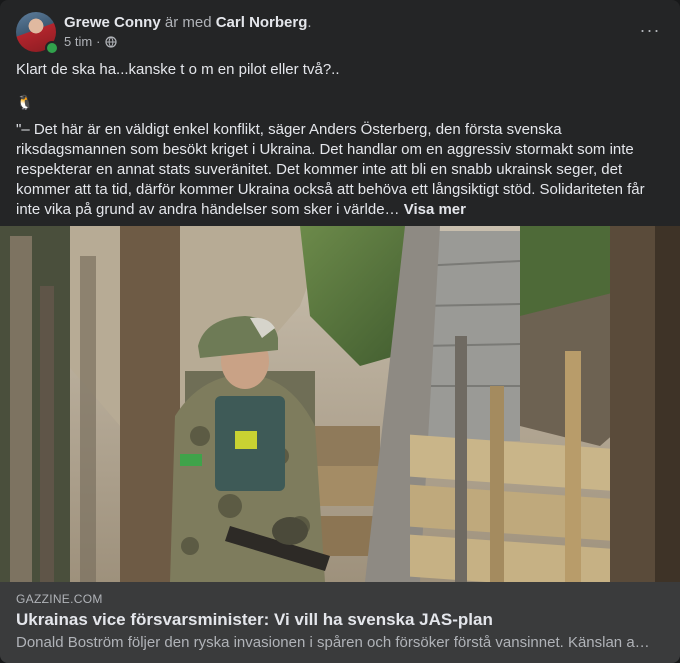  I want to click on post-author-line: Grewe Conny är med Carl Norberg., so click(188, 23).